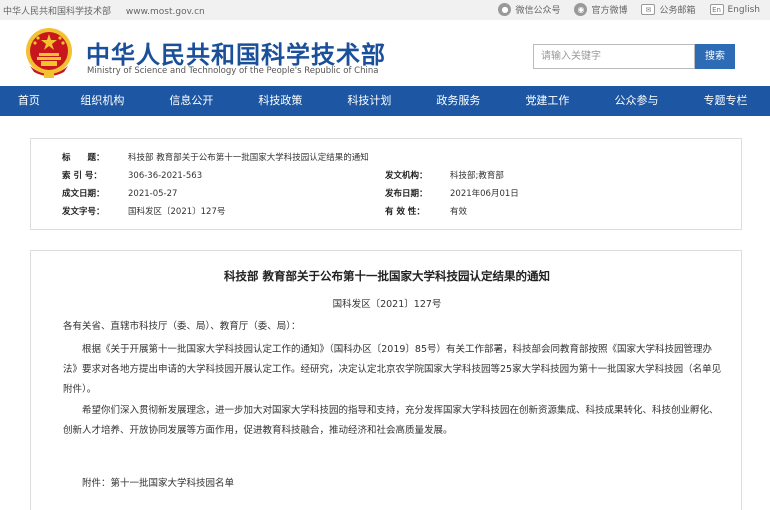 This screenshot has height=510, width=770. Describe the element at coordinates (165, 176) in the screenshot. I see `meta-index-value: 306-36-2021-563` at that location.